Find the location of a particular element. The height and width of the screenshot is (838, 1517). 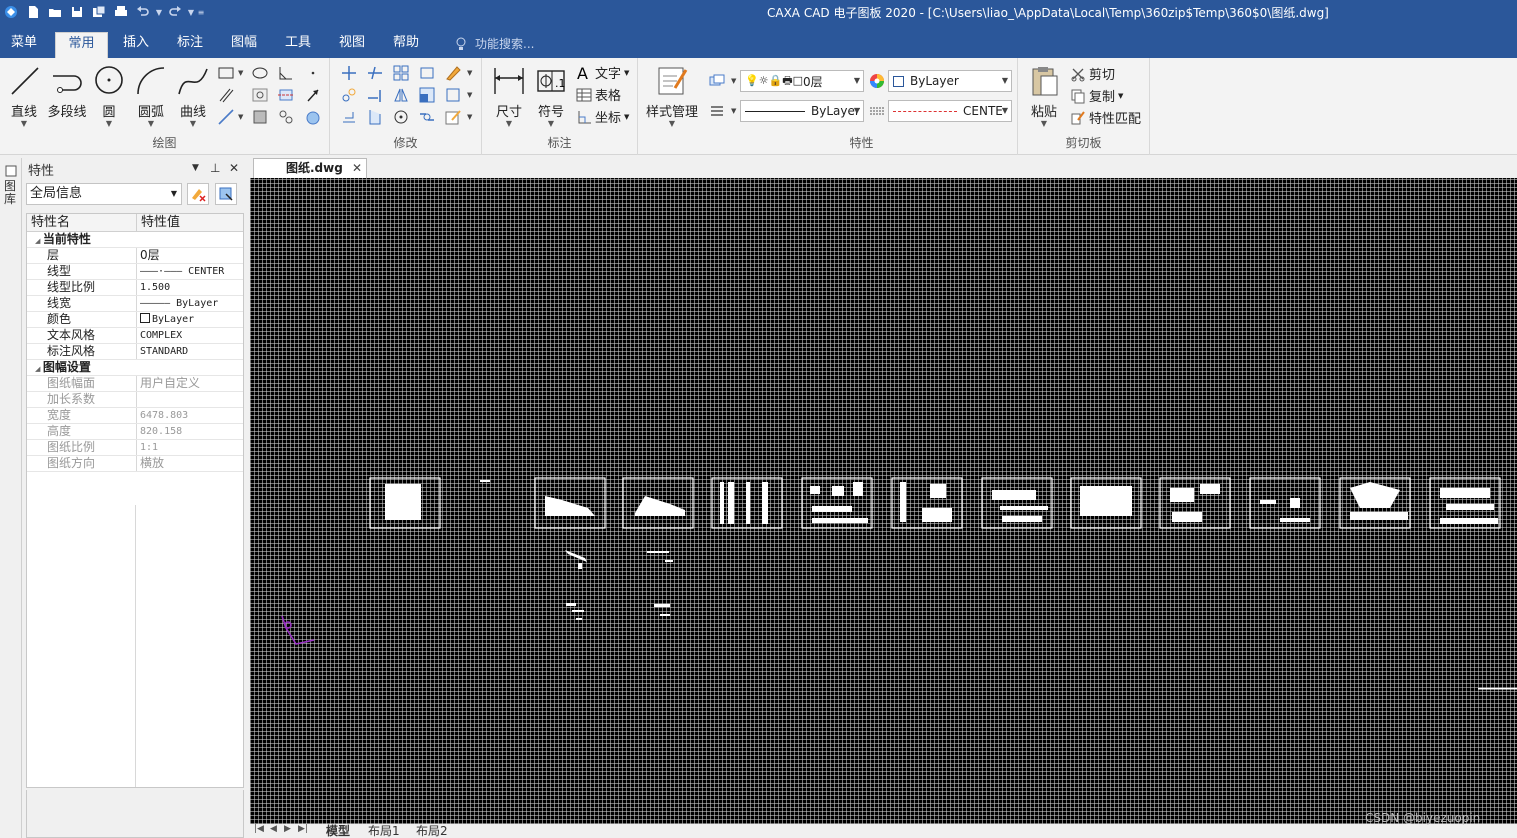

layout-tab-1: 布局1 is located at coordinates (384, 830).